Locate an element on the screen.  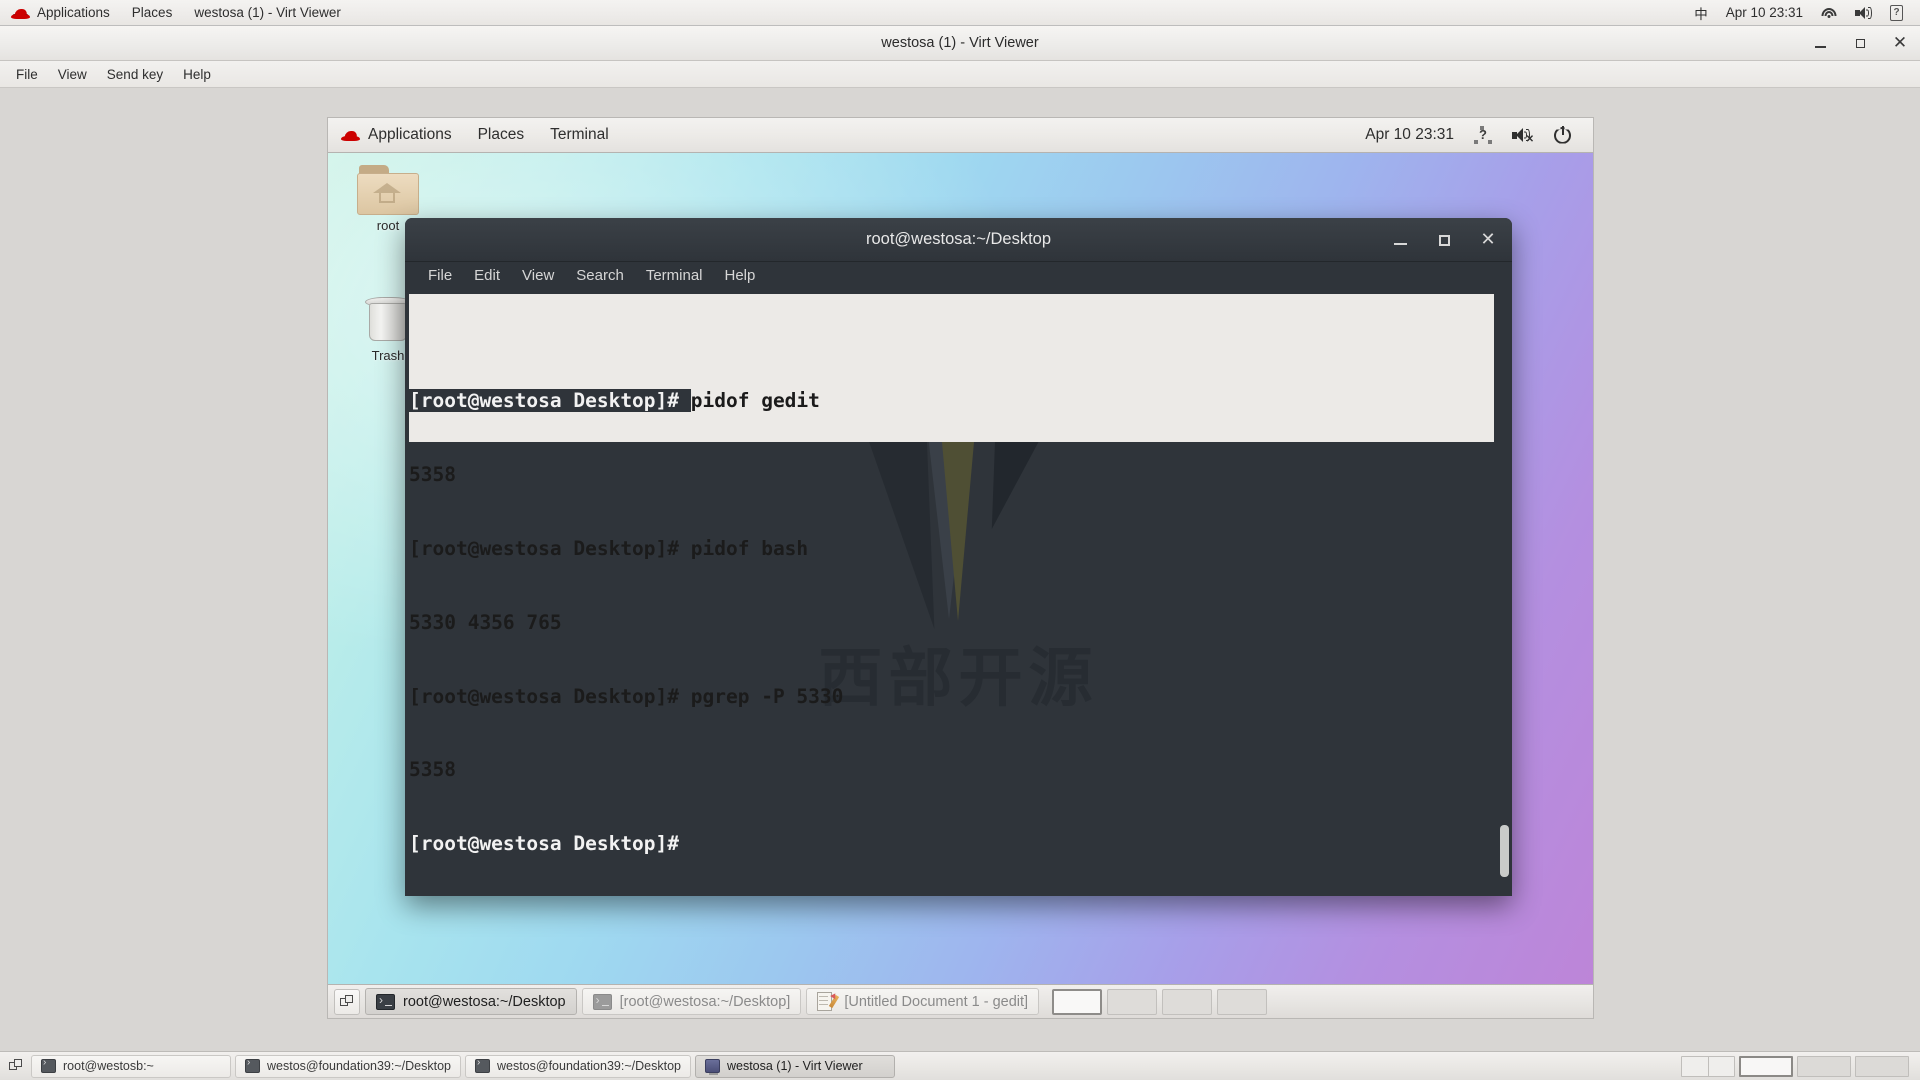
folder-home-icon is located at coordinates (388, 190).